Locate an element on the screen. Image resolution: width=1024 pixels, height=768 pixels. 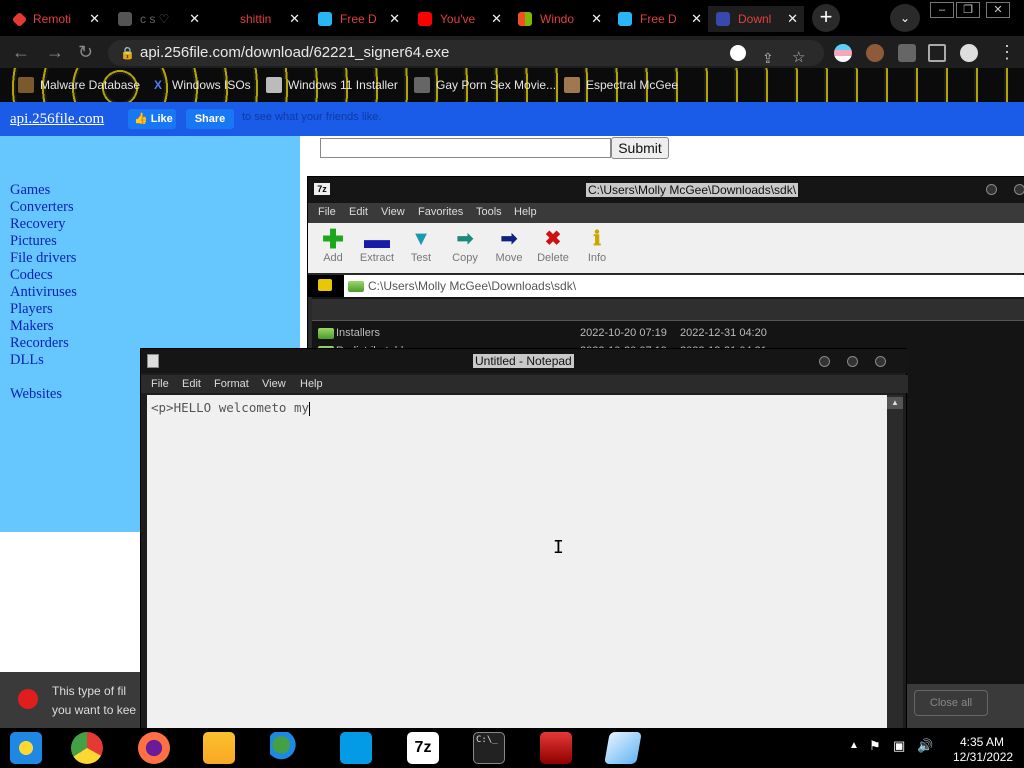
test-button: ▼ Test is located at coordinates (421, 246).